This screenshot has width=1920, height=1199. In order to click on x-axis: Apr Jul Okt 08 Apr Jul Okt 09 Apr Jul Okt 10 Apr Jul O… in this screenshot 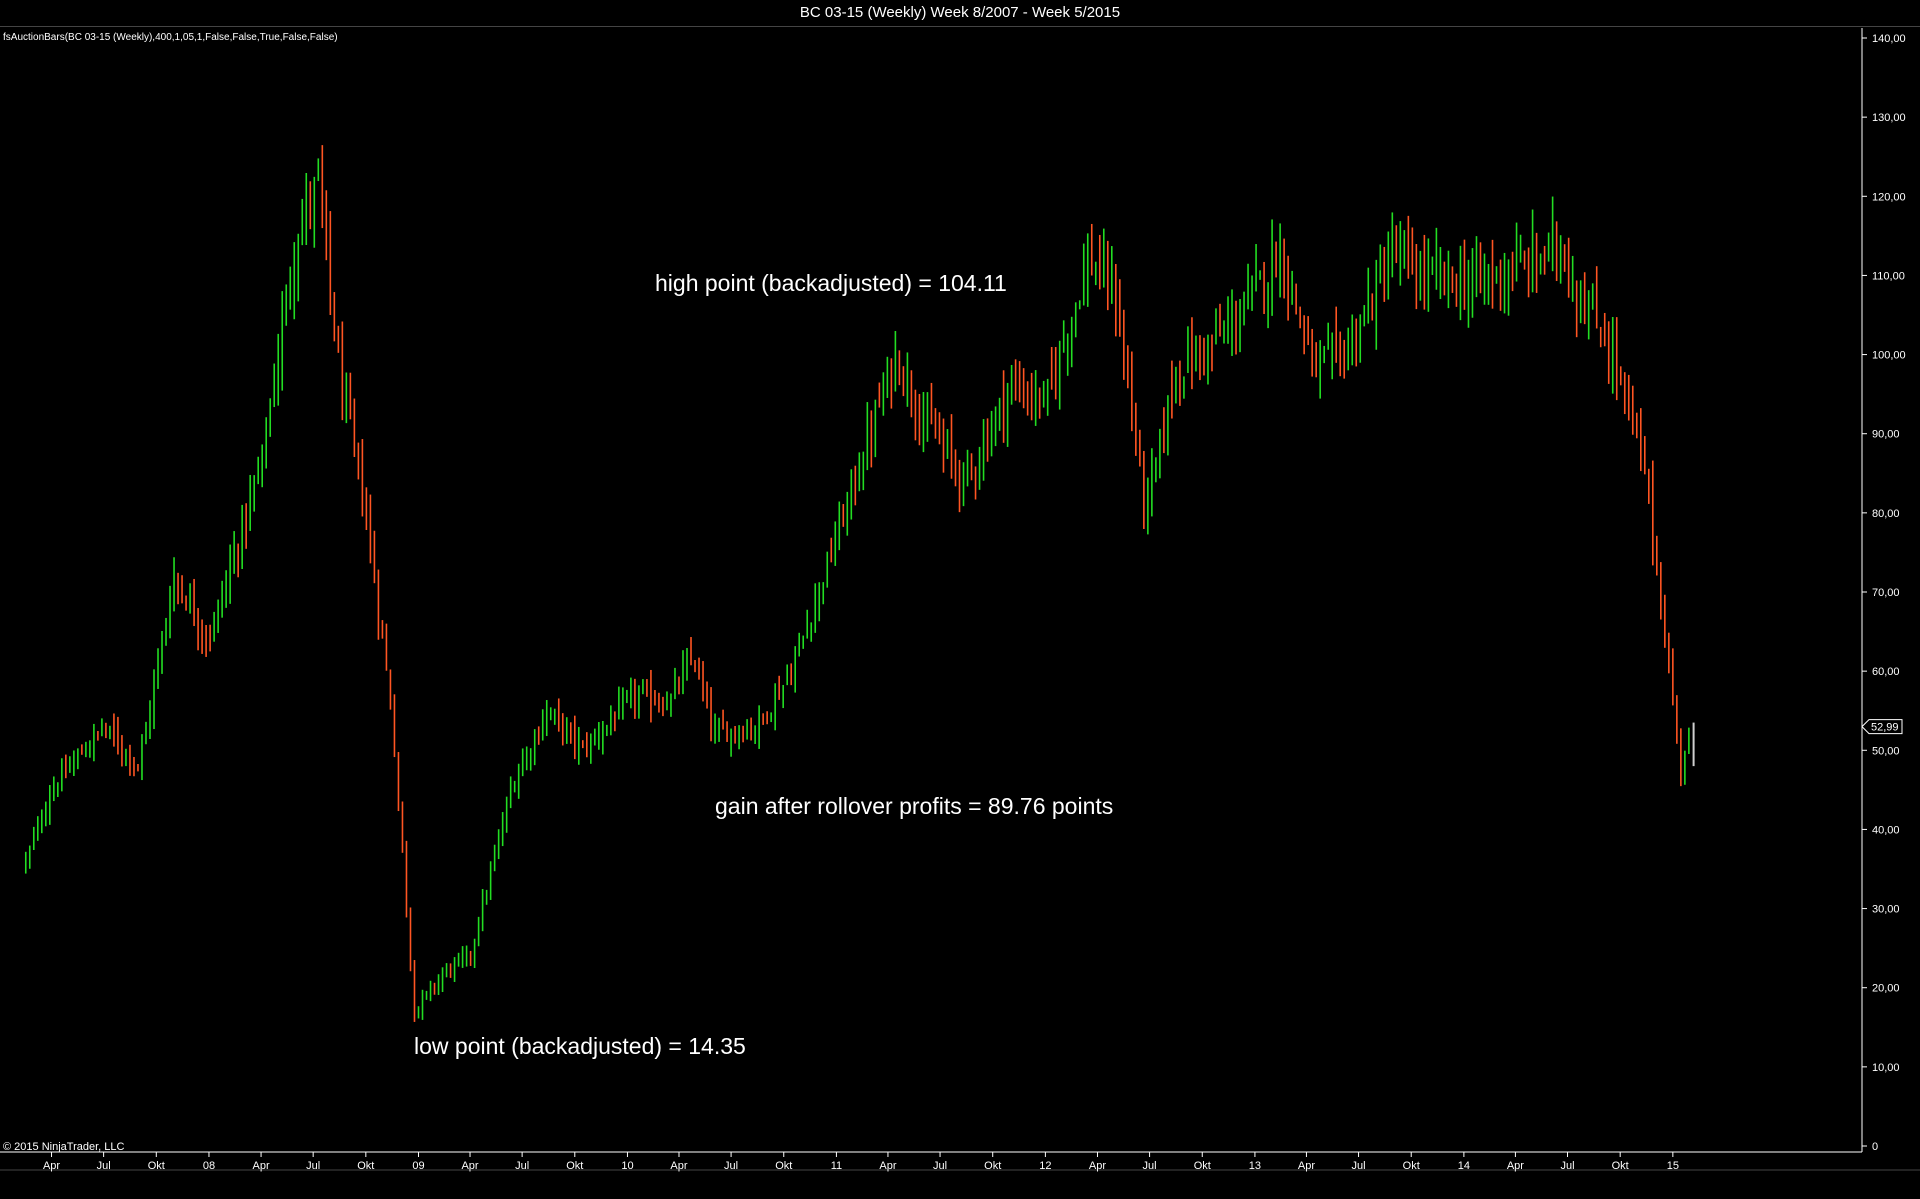, I will do `click(861, 1162)`.